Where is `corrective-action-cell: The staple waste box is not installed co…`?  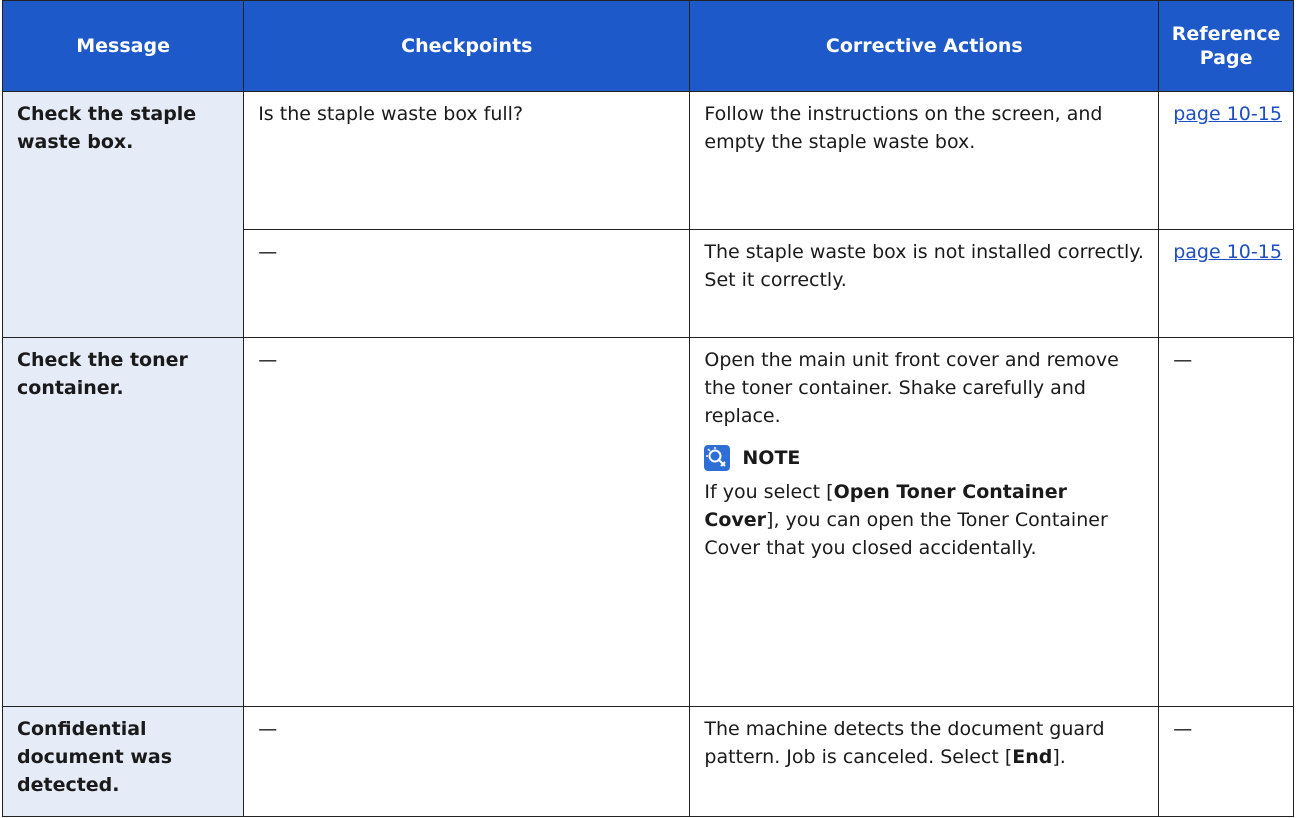
corrective-action-cell: The staple waste box is not installed co… is located at coordinates (924, 283).